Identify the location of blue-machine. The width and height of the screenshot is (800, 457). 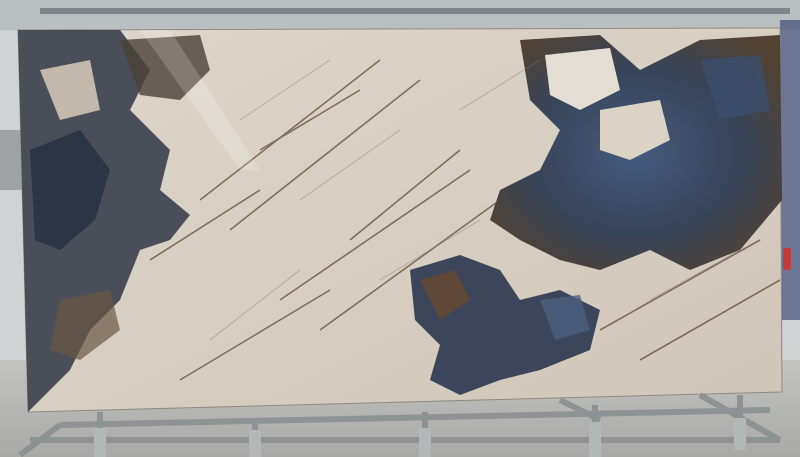
(790, 170).